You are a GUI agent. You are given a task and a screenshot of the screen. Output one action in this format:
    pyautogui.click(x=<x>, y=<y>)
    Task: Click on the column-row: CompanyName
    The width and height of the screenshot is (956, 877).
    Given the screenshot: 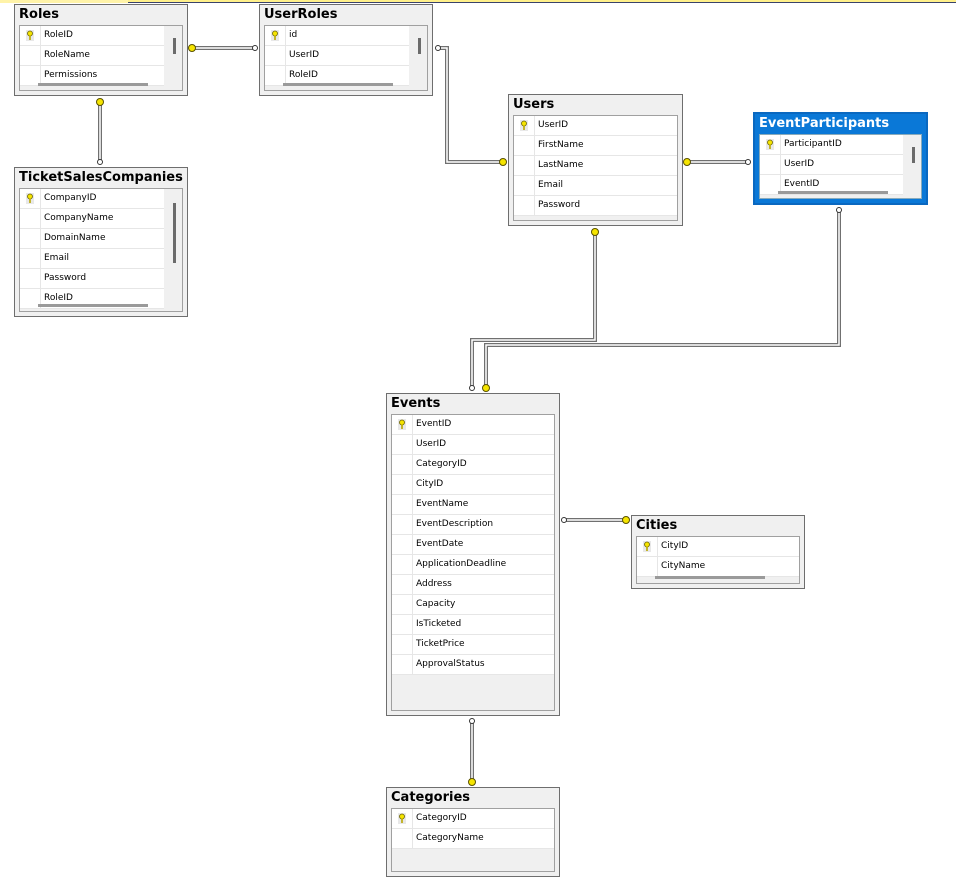 What is the action you would take?
    pyautogui.click(x=92, y=219)
    